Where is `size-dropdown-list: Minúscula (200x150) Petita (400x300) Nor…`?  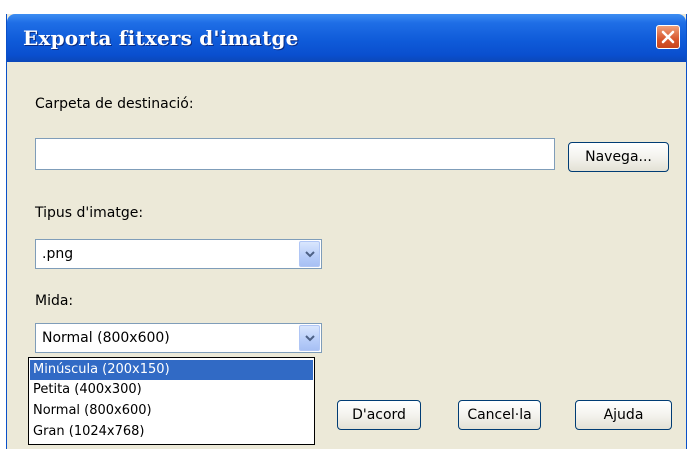 size-dropdown-list: Minúscula (200x150) Petita (400x300) Nor… is located at coordinates (171, 401).